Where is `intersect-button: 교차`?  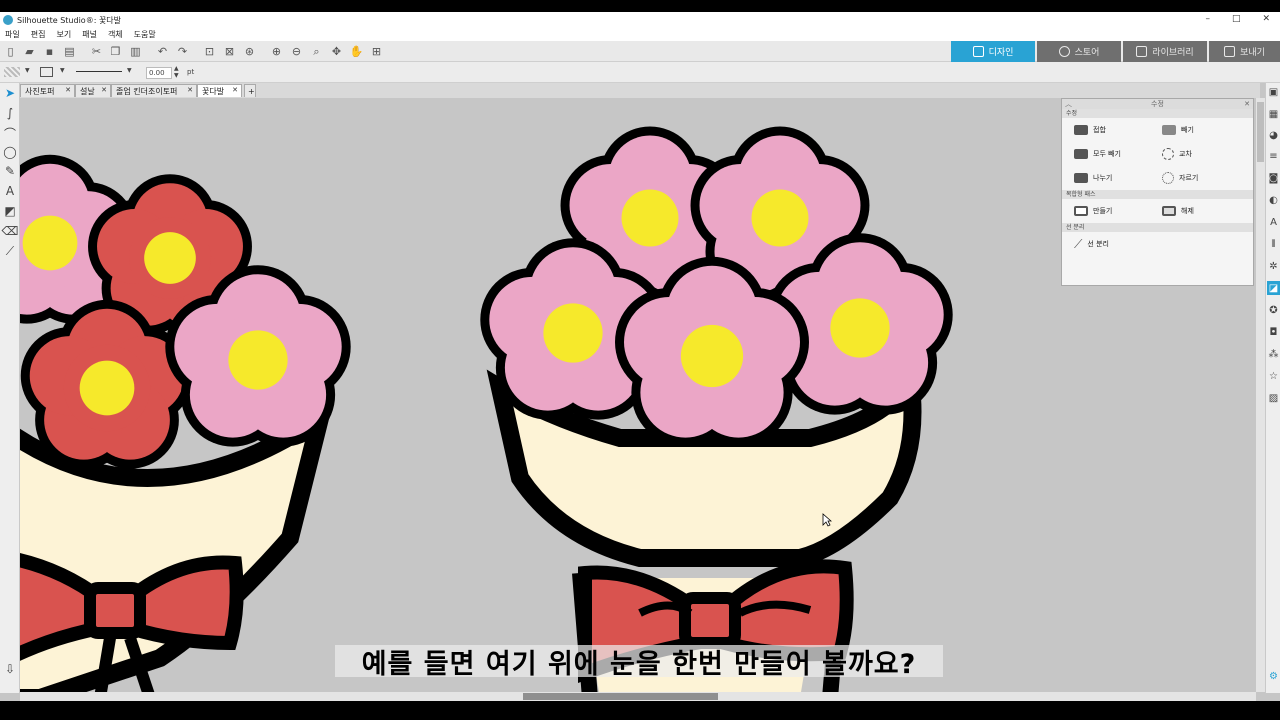 intersect-button: 교차 is located at coordinates (1177, 154).